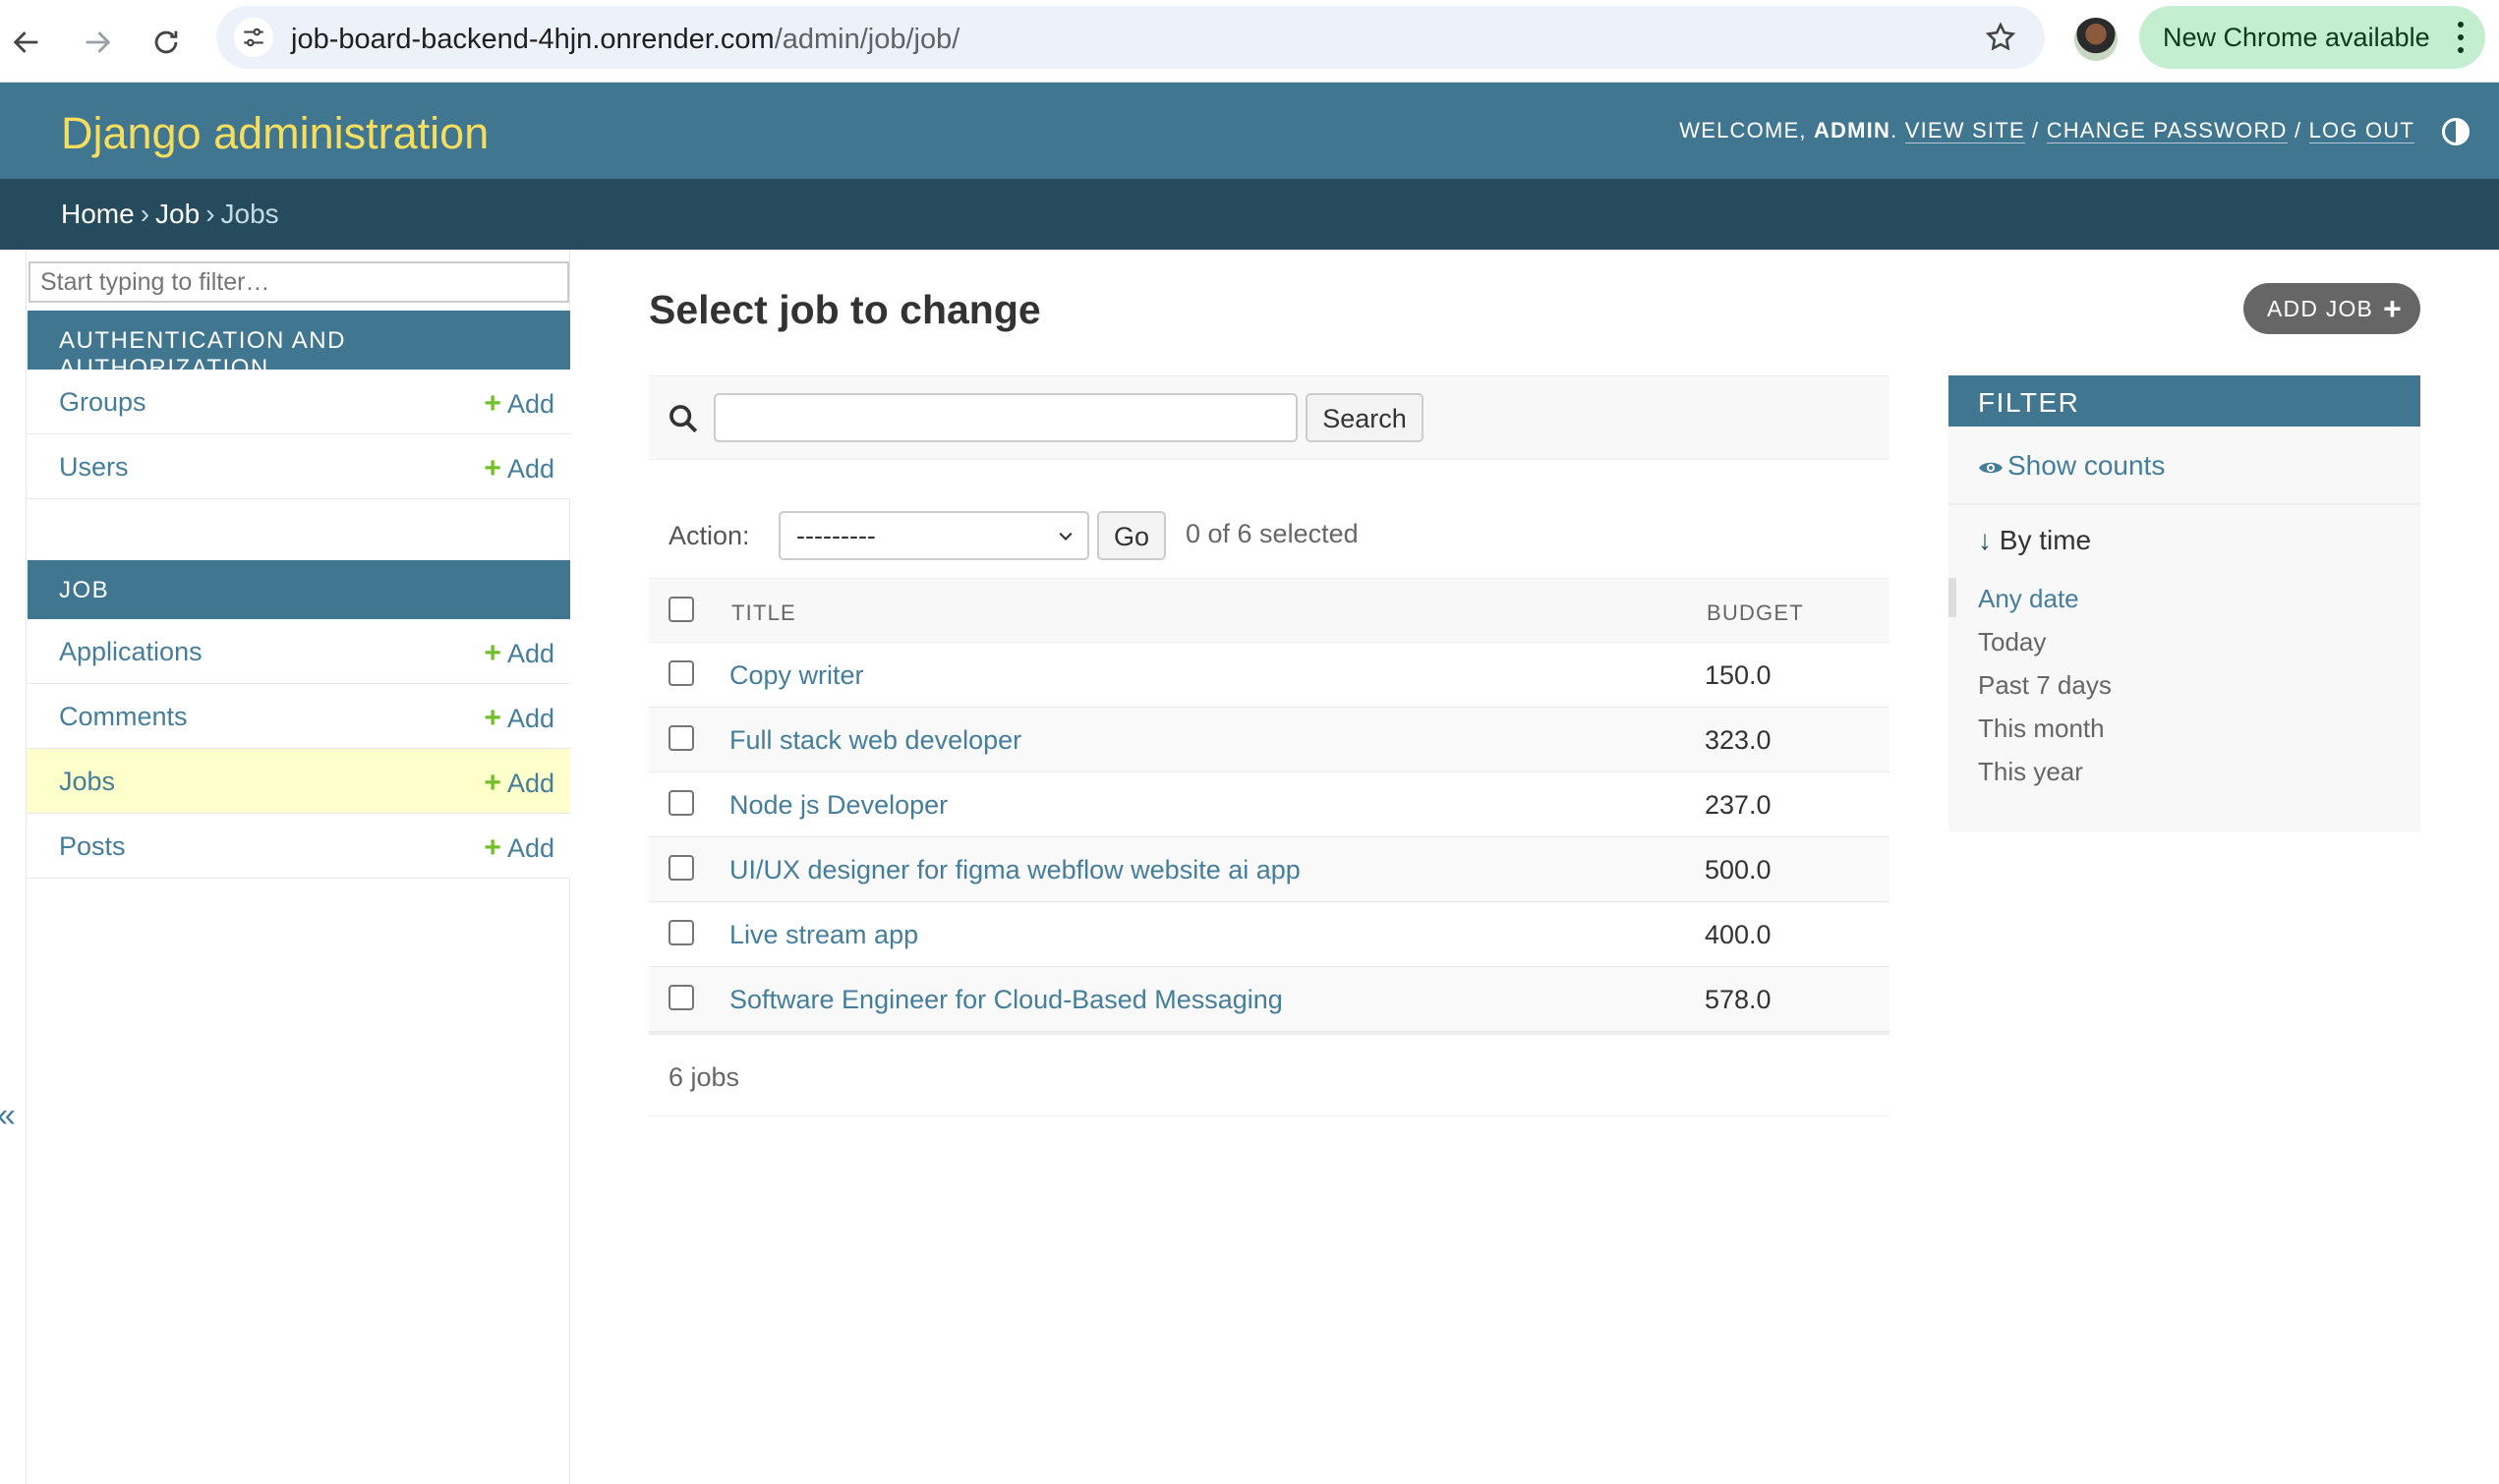  I want to click on tune-icon, so click(253, 37).